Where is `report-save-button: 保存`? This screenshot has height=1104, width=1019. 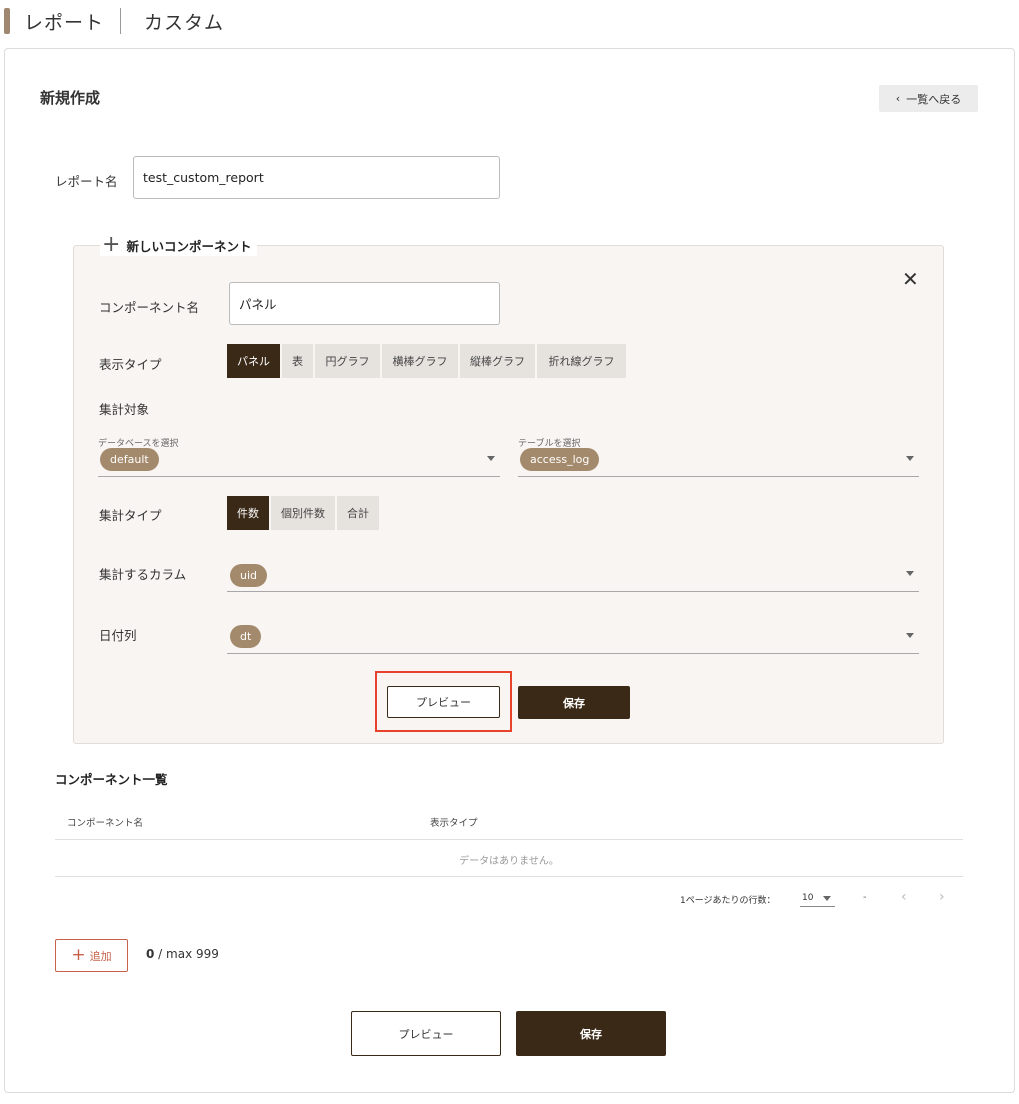 report-save-button: 保存 is located at coordinates (591, 1033).